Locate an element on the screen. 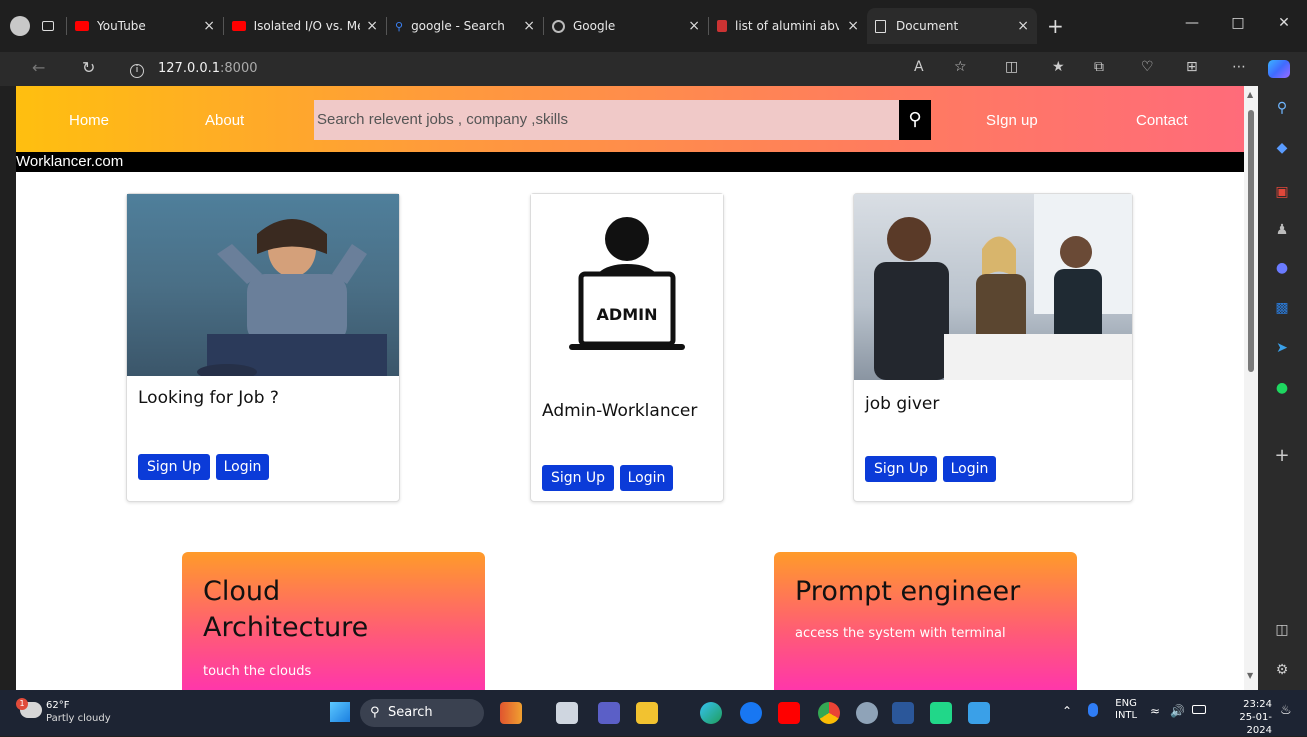  back-icon: ← is located at coordinates (38, 67).